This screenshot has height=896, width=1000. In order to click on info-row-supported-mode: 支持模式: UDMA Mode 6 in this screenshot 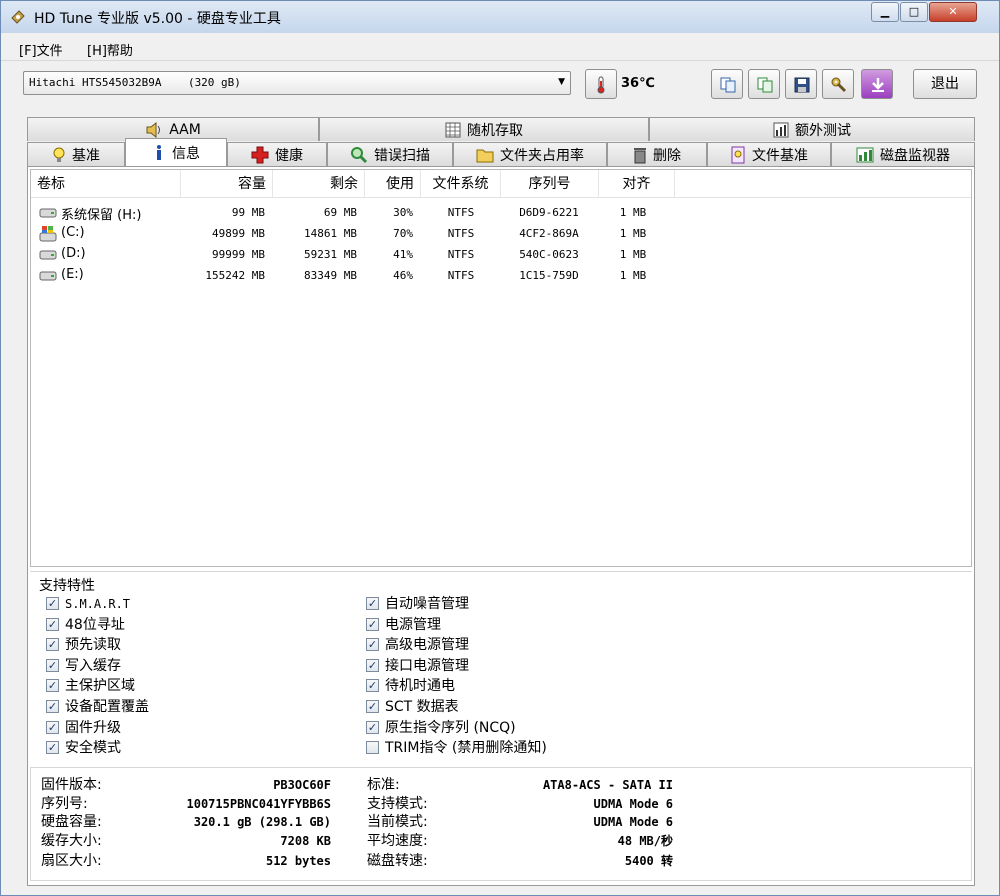, I will do `click(520, 804)`.